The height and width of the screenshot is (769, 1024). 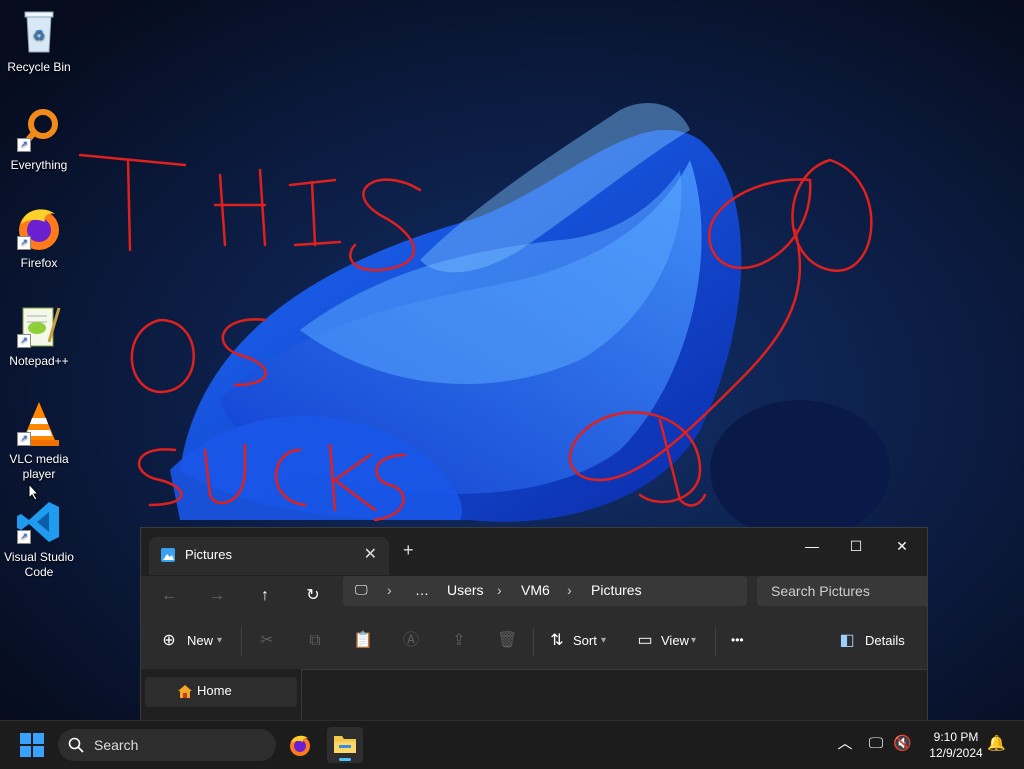 I want to click on folder-icon, so click(x=345, y=744).